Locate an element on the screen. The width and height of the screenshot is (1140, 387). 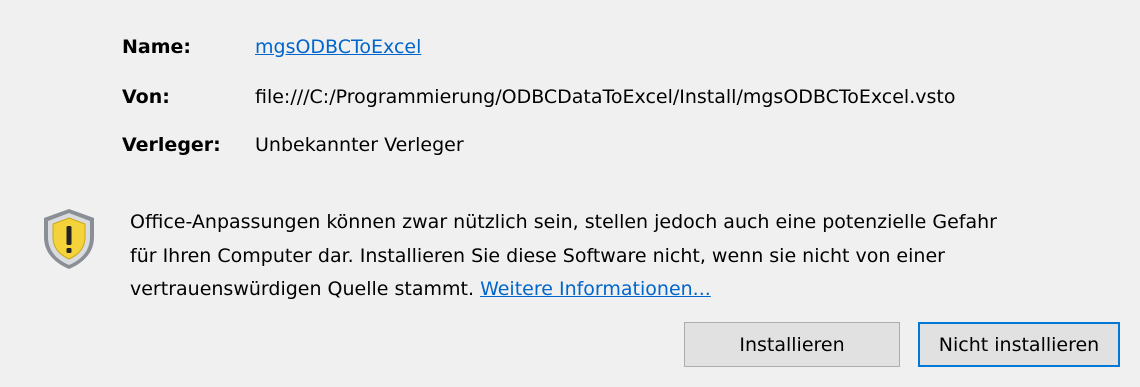
from-label: Von: is located at coordinates (146, 97).